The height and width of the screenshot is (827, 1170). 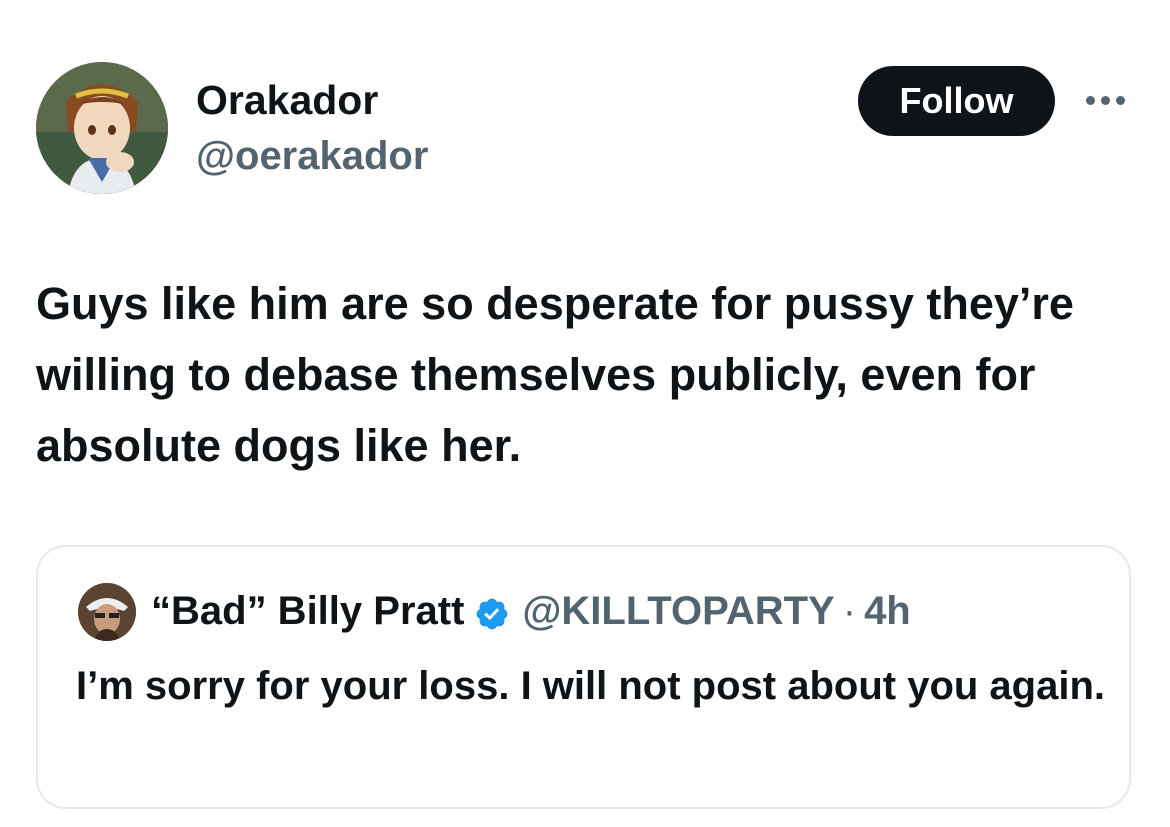 I want to click on quoted-tweet-timestamp: 4h, so click(x=887, y=611).